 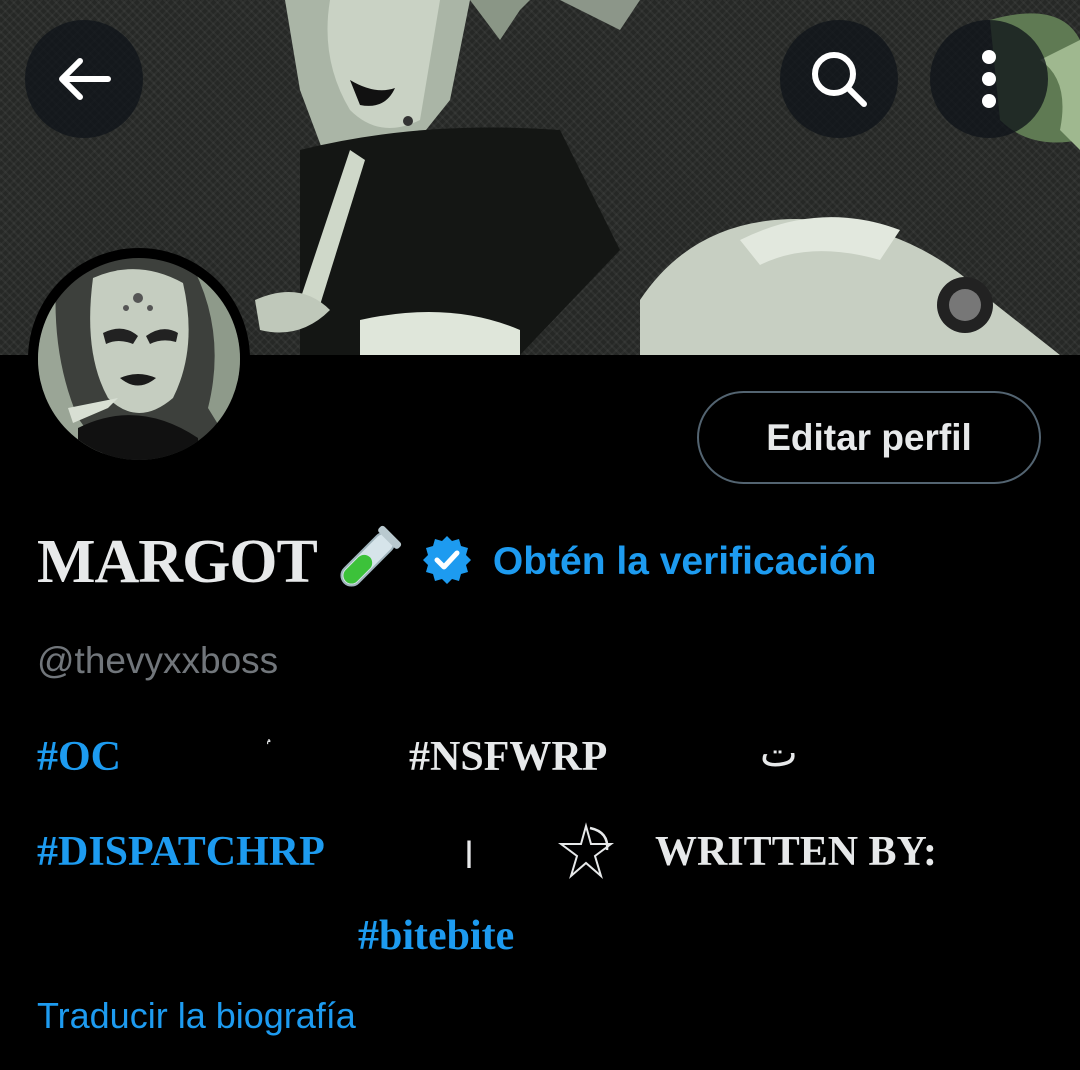 I want to click on search-icon, so click(x=839, y=79).